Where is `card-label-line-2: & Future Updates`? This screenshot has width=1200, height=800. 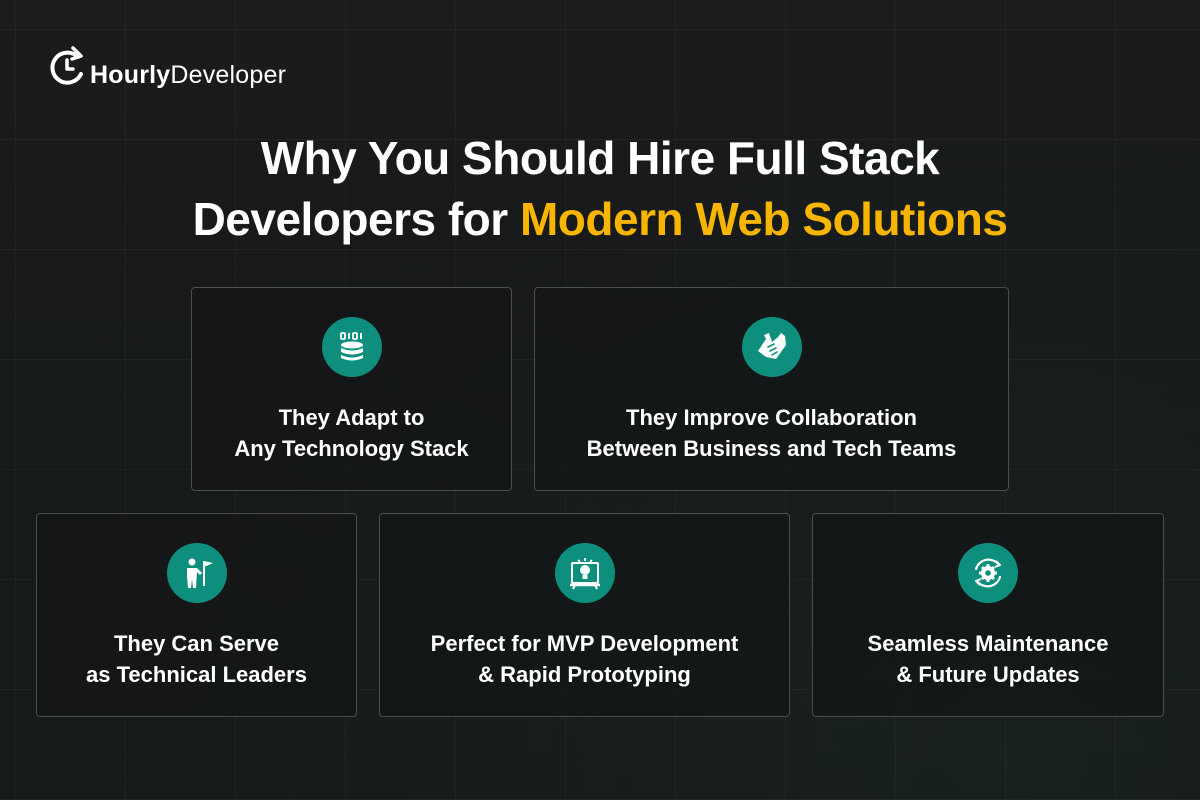
card-label-line-2: & Future Updates is located at coordinates (988, 674).